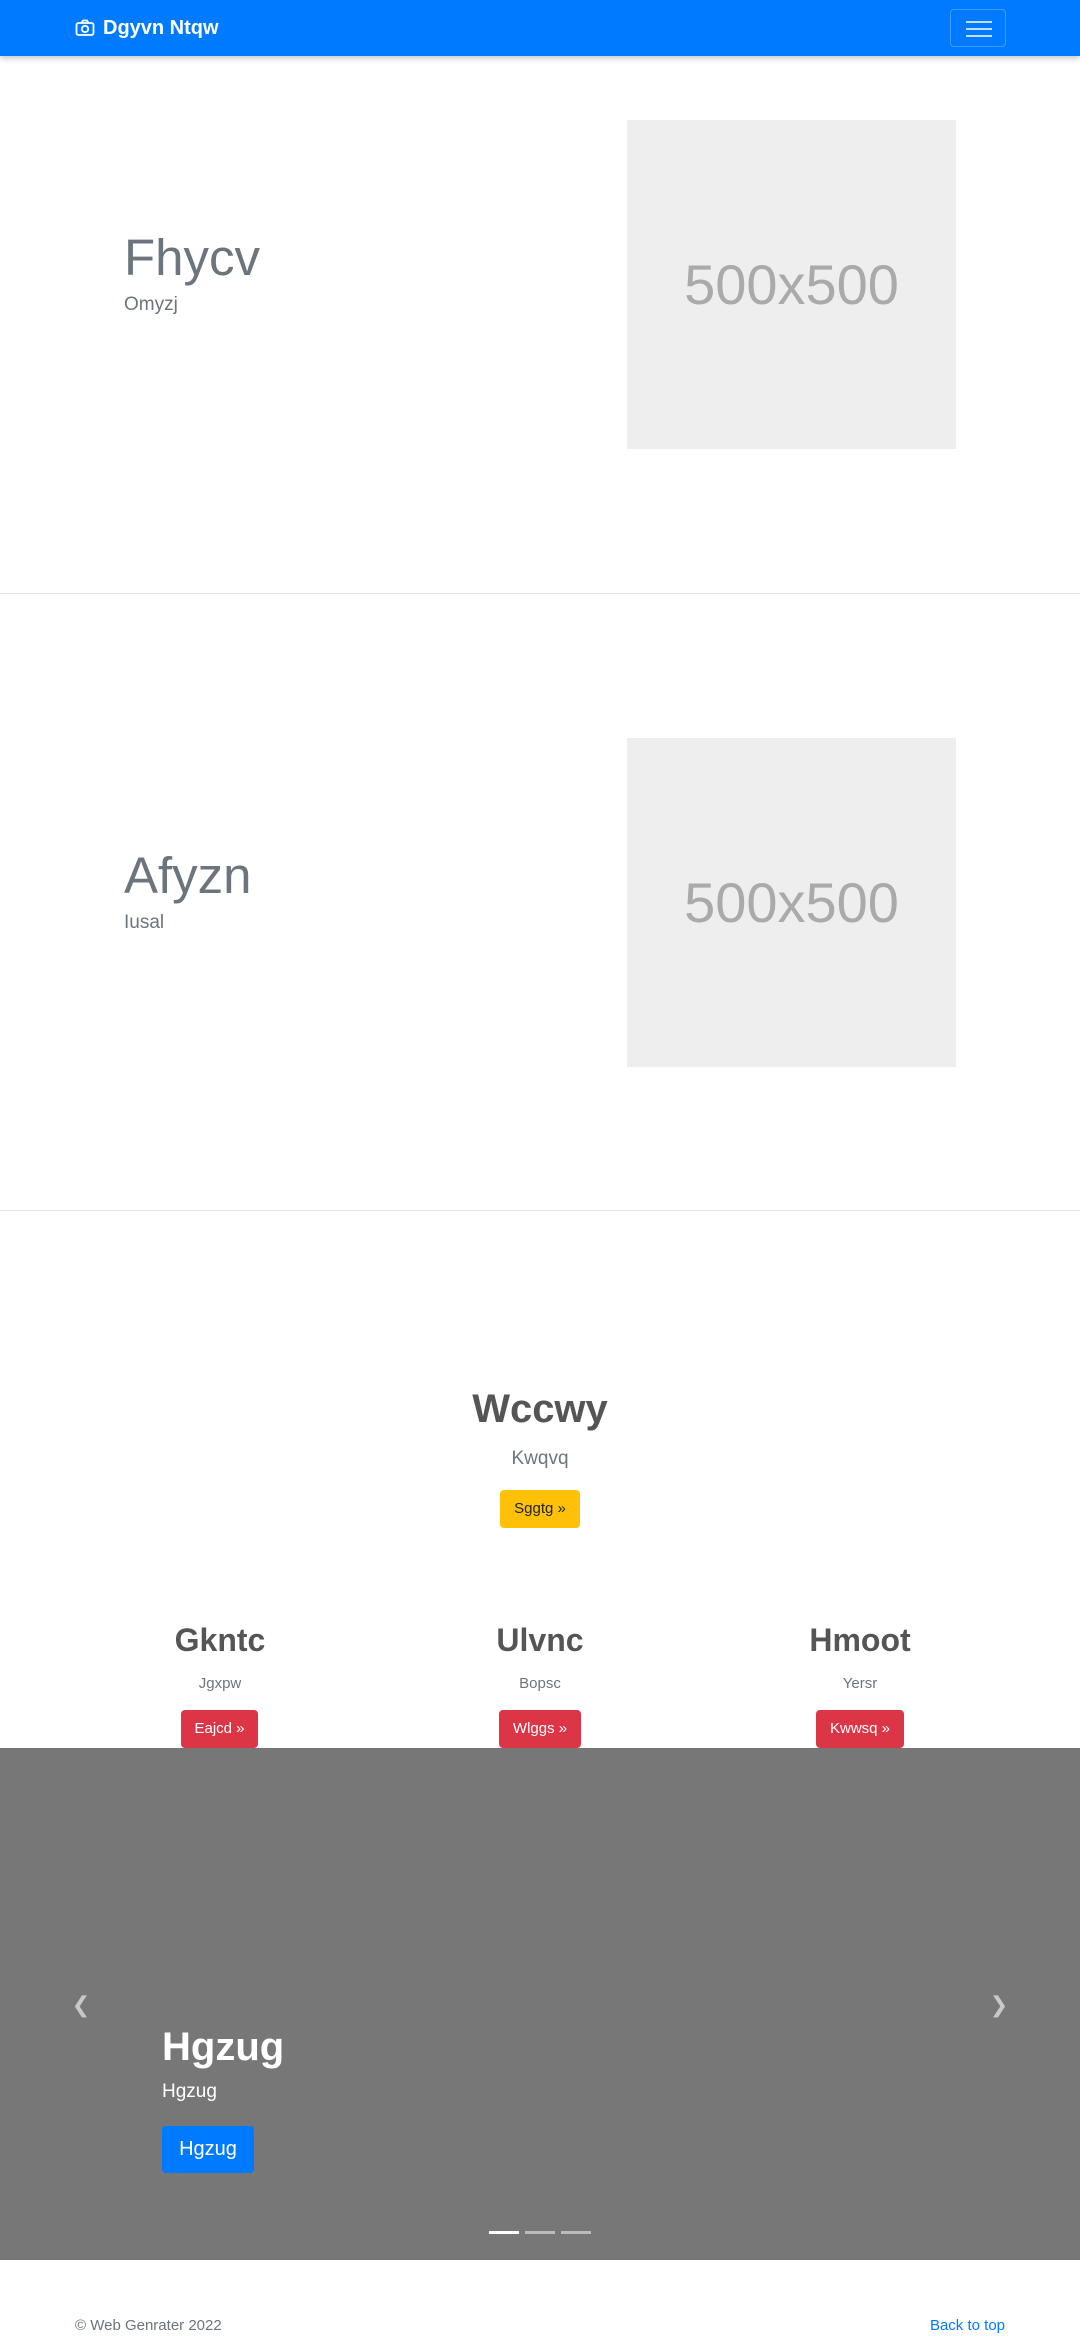  What do you see at coordinates (161, 27) in the screenshot?
I see `brand-name: Dgyvn Ntqw` at bounding box center [161, 27].